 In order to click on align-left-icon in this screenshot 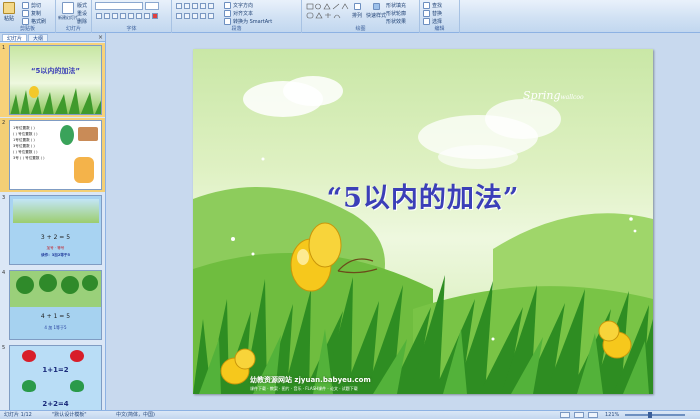, I will do `click(179, 16)`.